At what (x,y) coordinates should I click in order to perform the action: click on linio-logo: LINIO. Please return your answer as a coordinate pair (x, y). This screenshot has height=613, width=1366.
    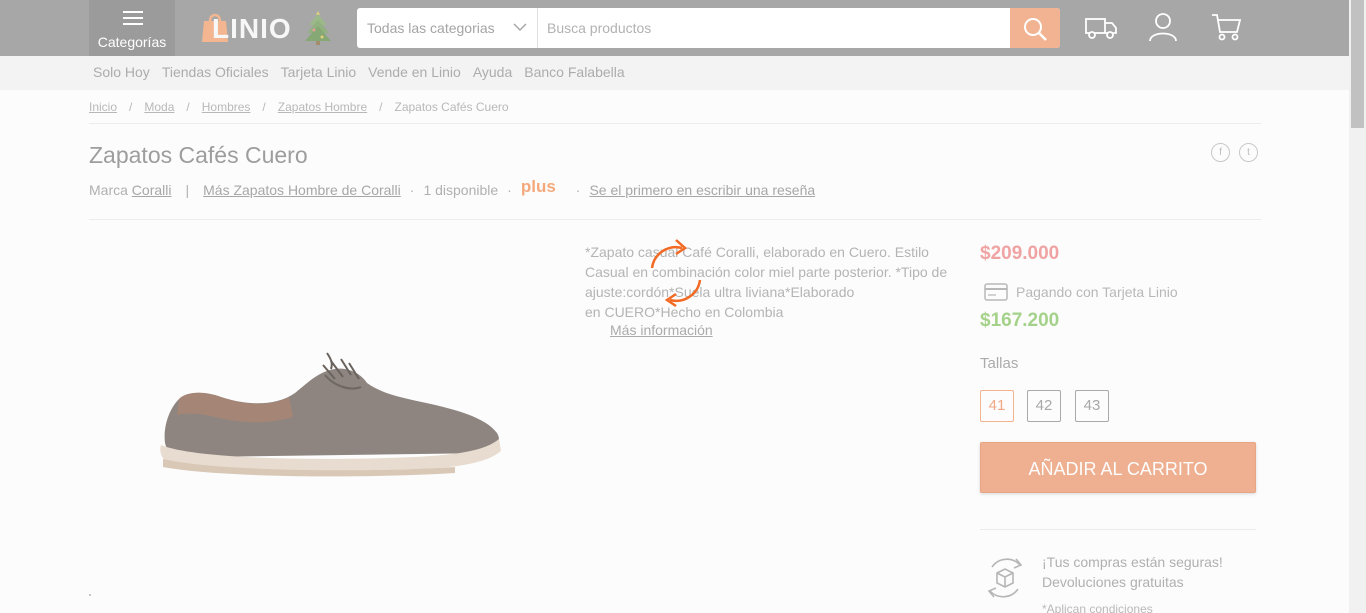
    Looking at the image, I should click on (268, 28).